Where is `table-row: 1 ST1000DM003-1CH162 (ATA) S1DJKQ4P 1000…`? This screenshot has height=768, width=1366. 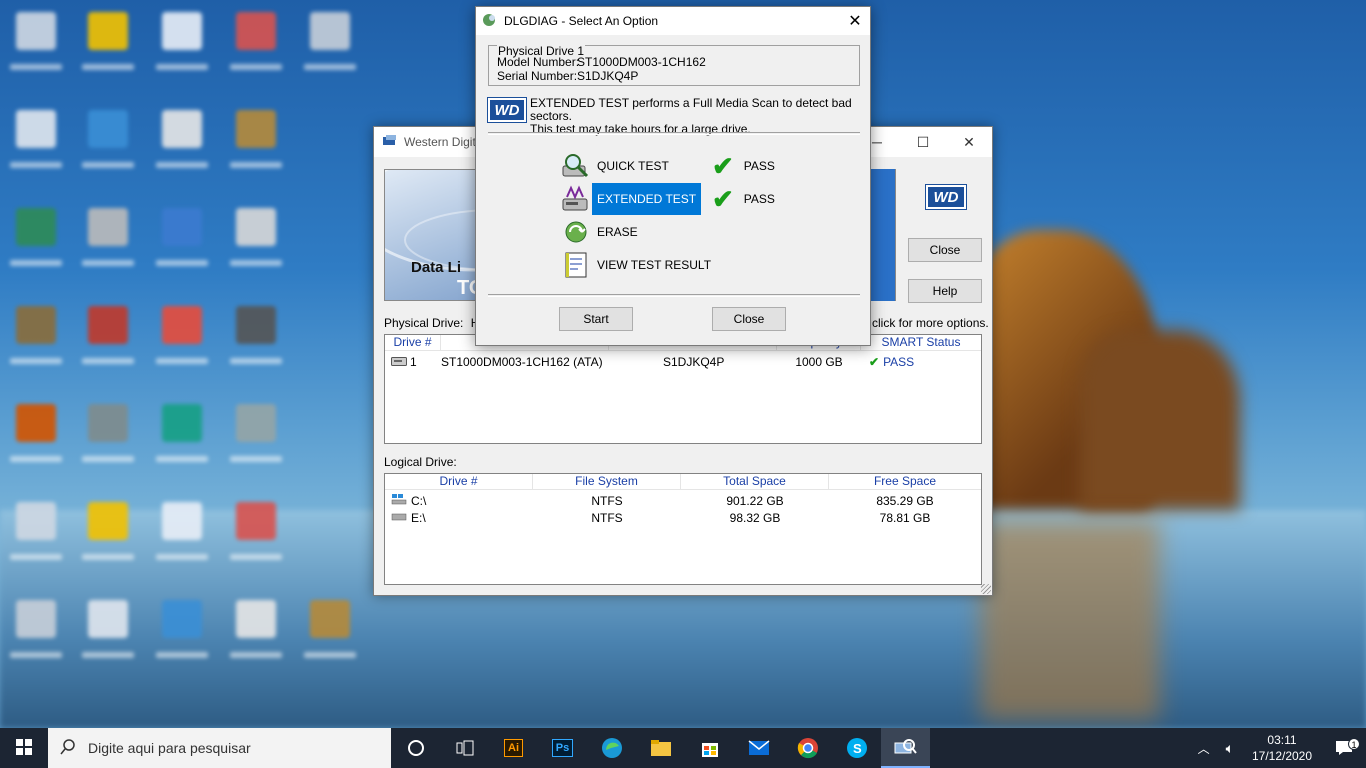
table-row: 1 ST1000DM003-1CH162 (ATA) S1DJKQ4P 1000… is located at coordinates (683, 361).